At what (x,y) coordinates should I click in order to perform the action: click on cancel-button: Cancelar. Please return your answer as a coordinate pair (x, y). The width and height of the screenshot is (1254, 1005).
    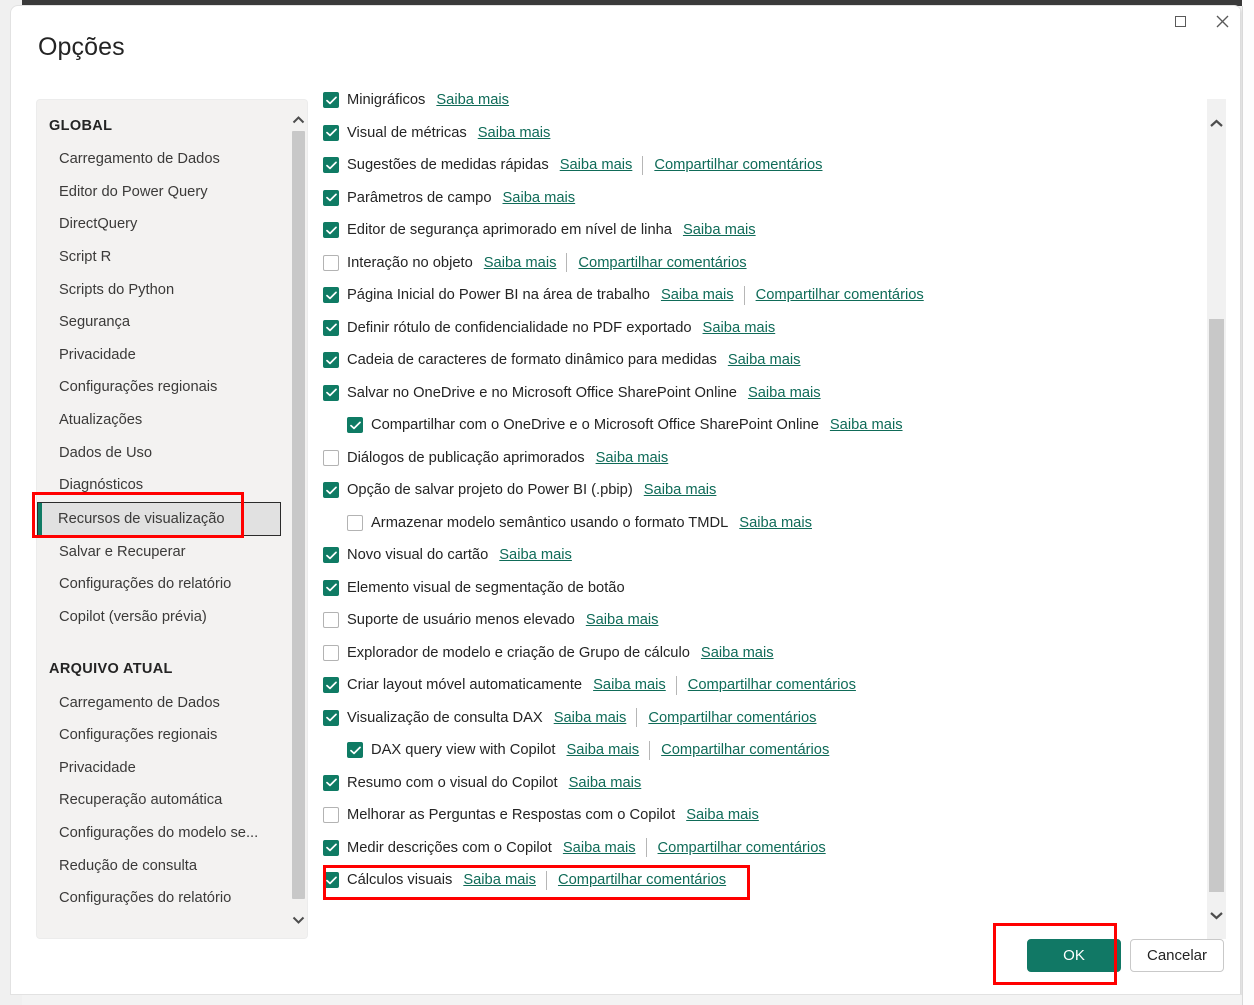
    Looking at the image, I should click on (1177, 955).